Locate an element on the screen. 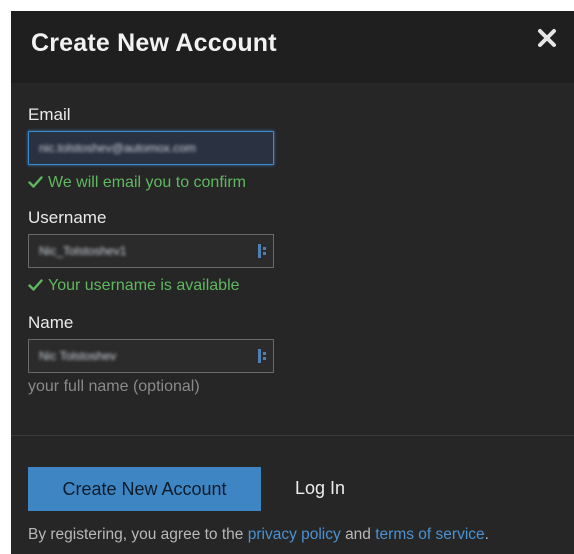  login-link: Log In is located at coordinates (320, 488).